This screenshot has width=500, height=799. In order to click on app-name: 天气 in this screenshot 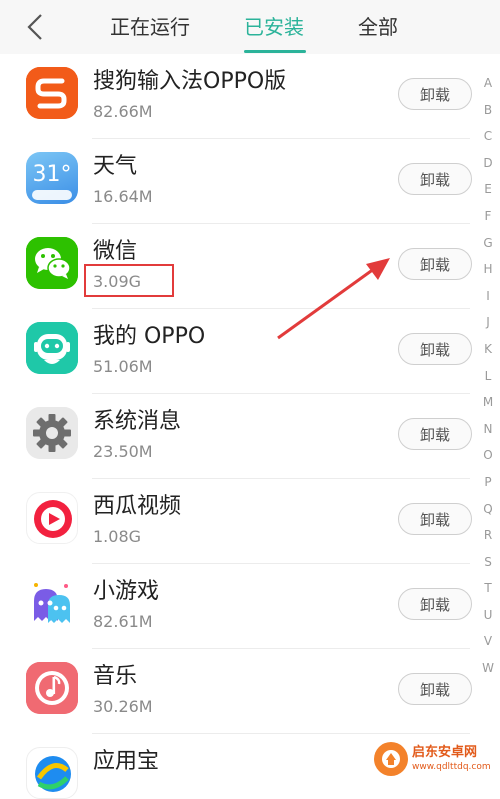, I will do `click(115, 166)`.